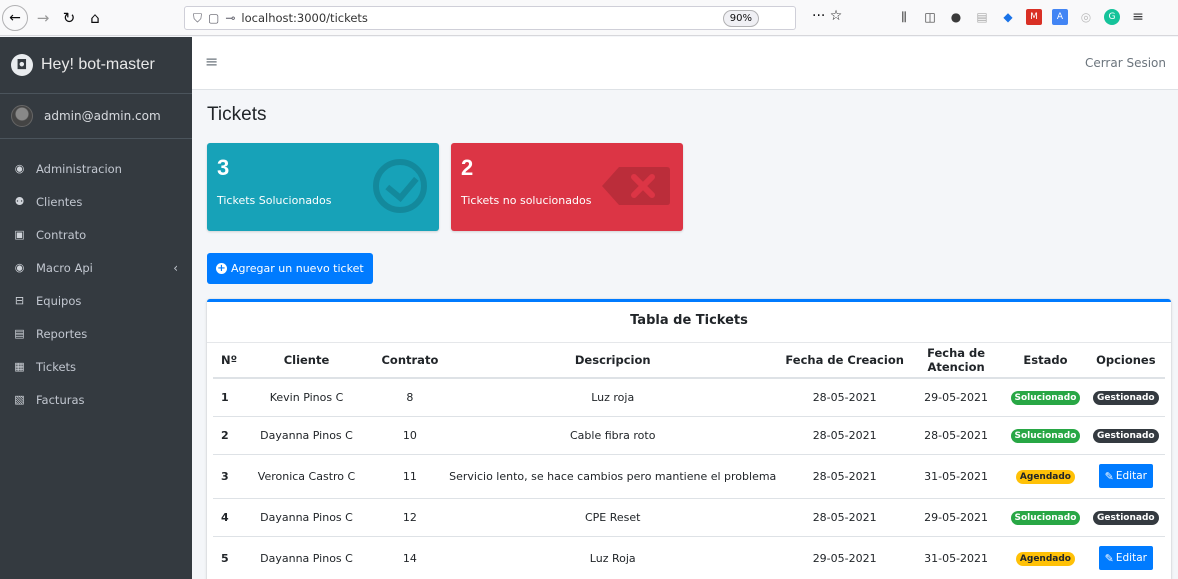  Describe the element at coordinates (62, 333) in the screenshot. I see `sidebar-item-label: Reportes` at that location.